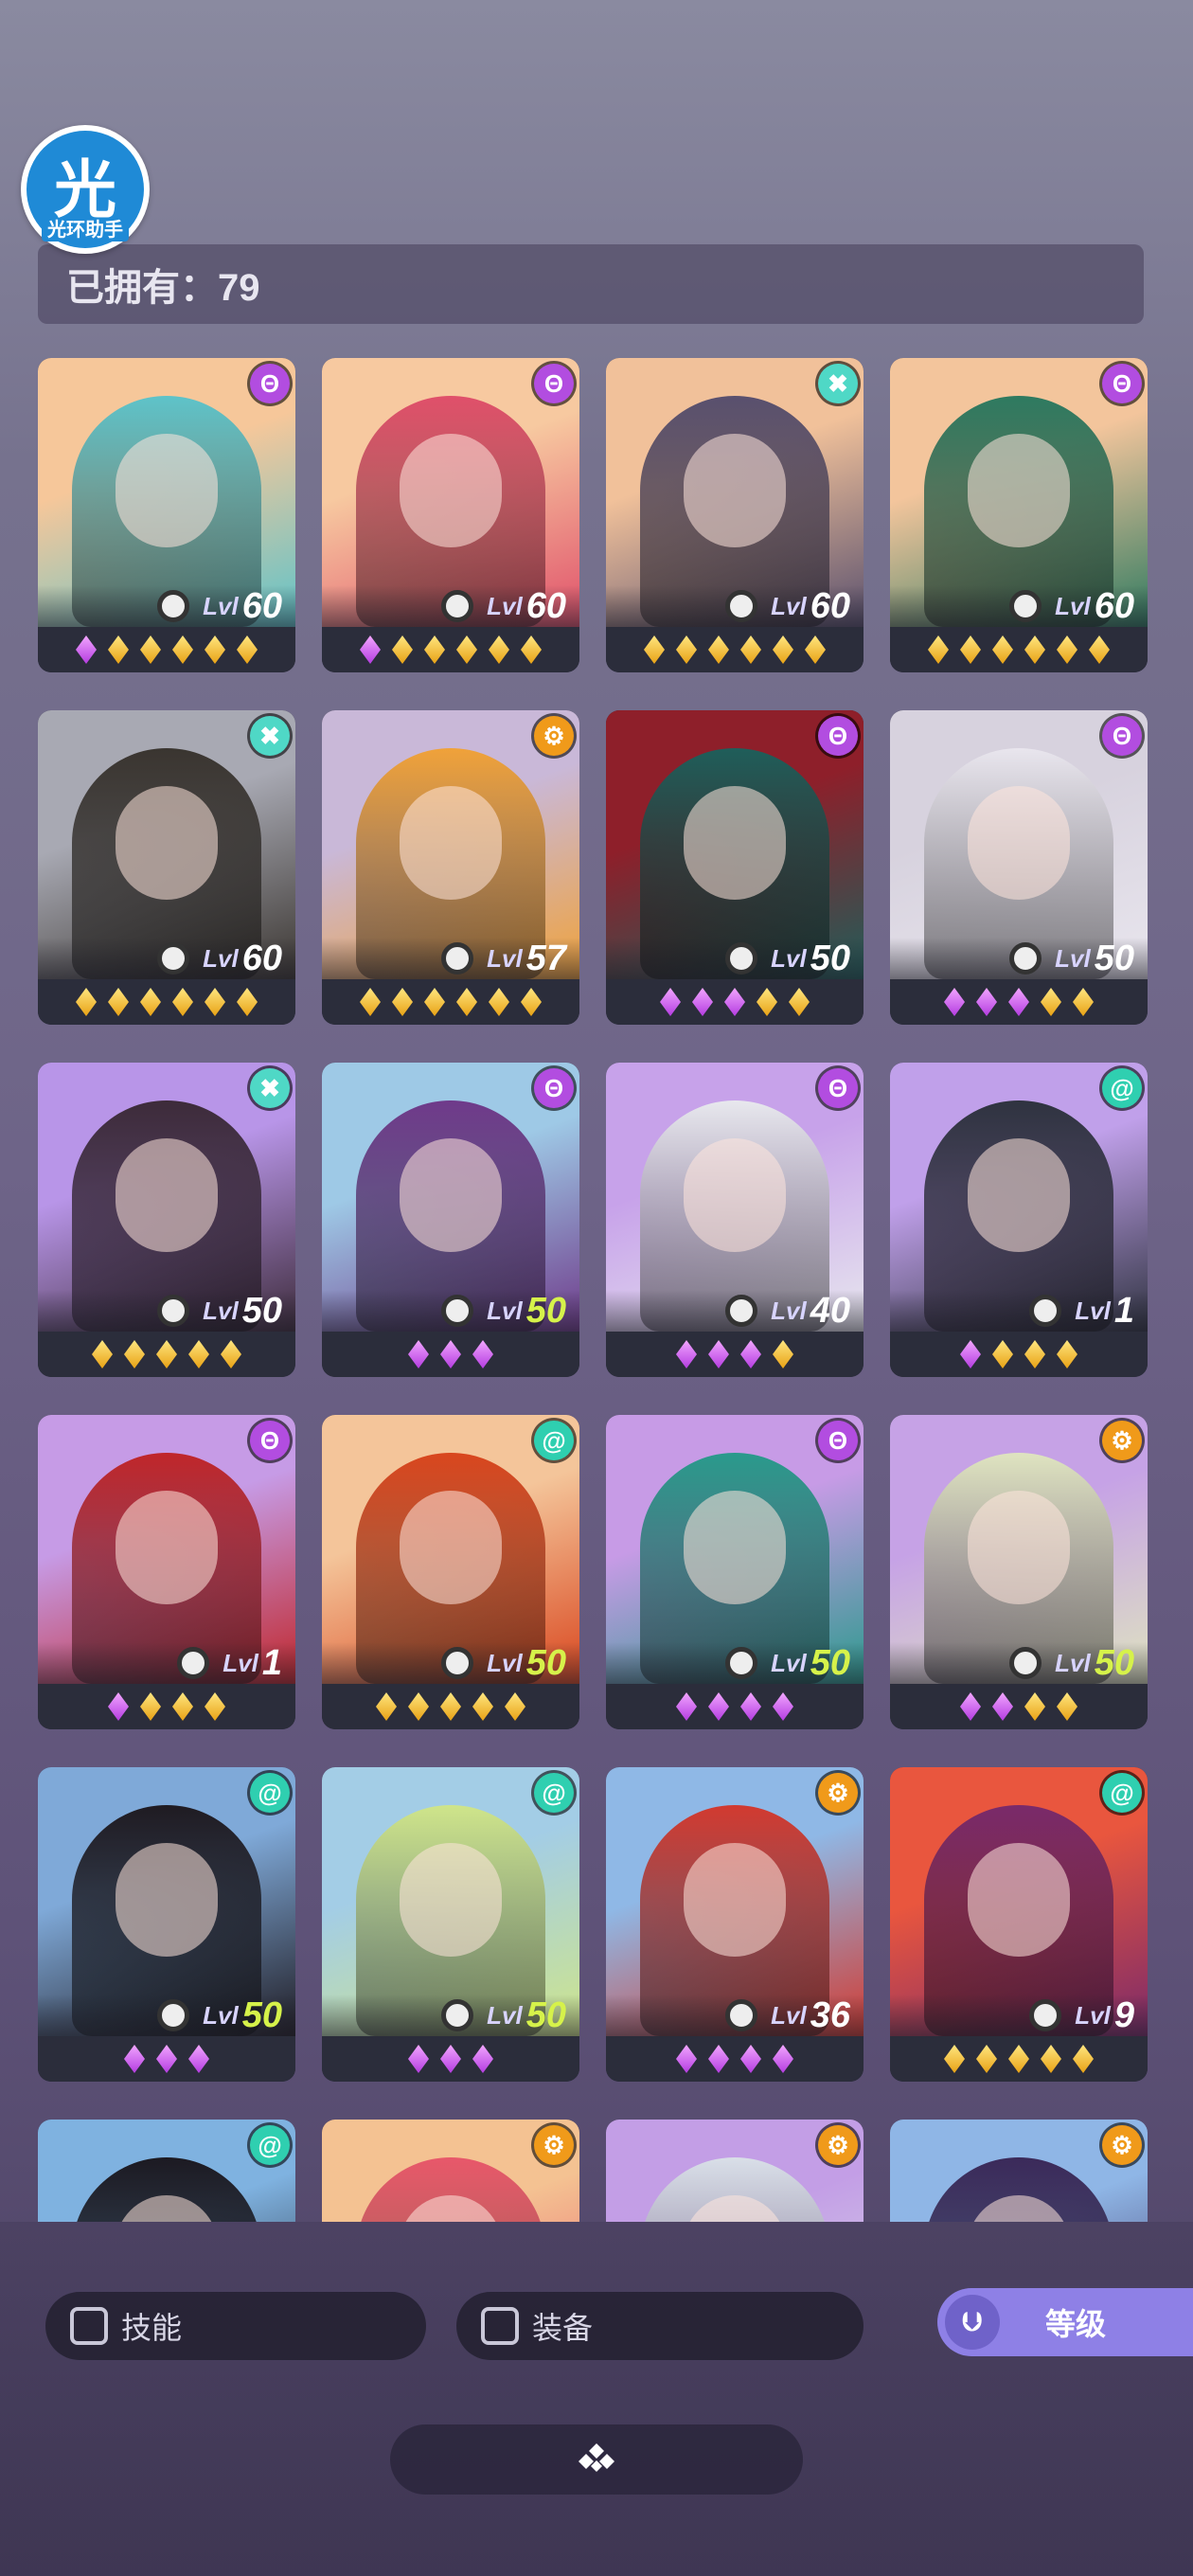 This screenshot has width=1193, height=2576. Describe the element at coordinates (1019, 1924) in the screenshot. I see `hero-card: @ Lvl 9` at that location.